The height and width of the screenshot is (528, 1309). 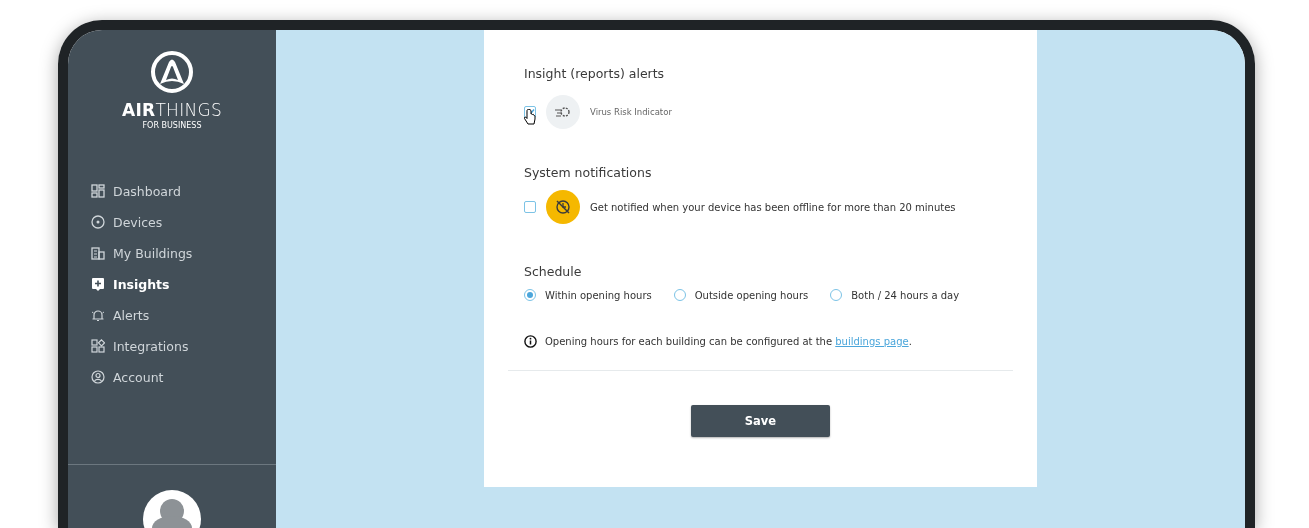 What do you see at coordinates (530, 117) in the screenshot?
I see `hand-cursor-icon` at bounding box center [530, 117].